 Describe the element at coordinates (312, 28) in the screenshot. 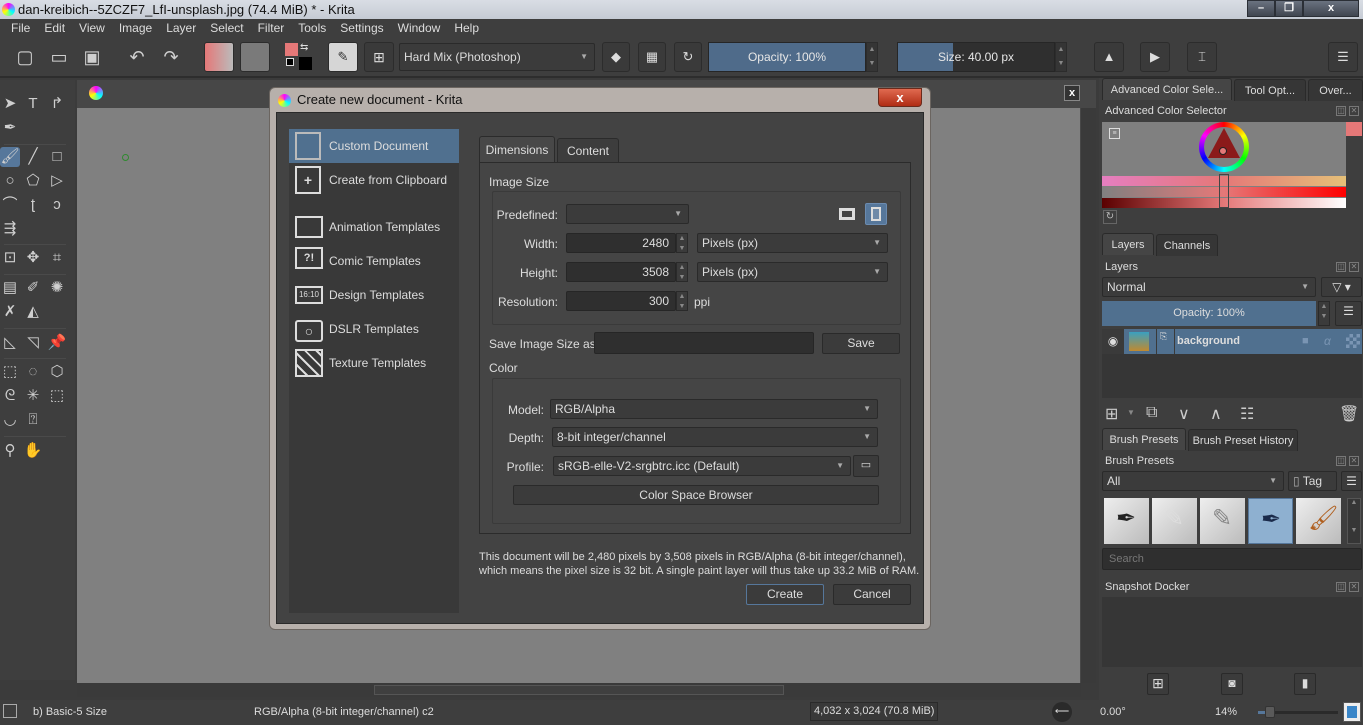

I see `menu-tools: Tools` at that location.